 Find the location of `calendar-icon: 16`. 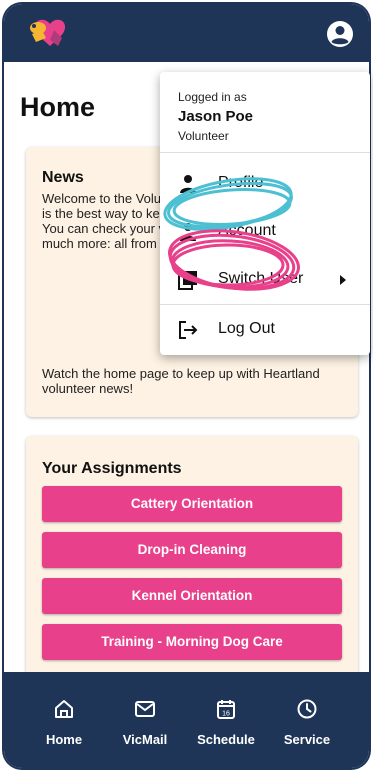

calendar-icon: 16 is located at coordinates (226, 709).